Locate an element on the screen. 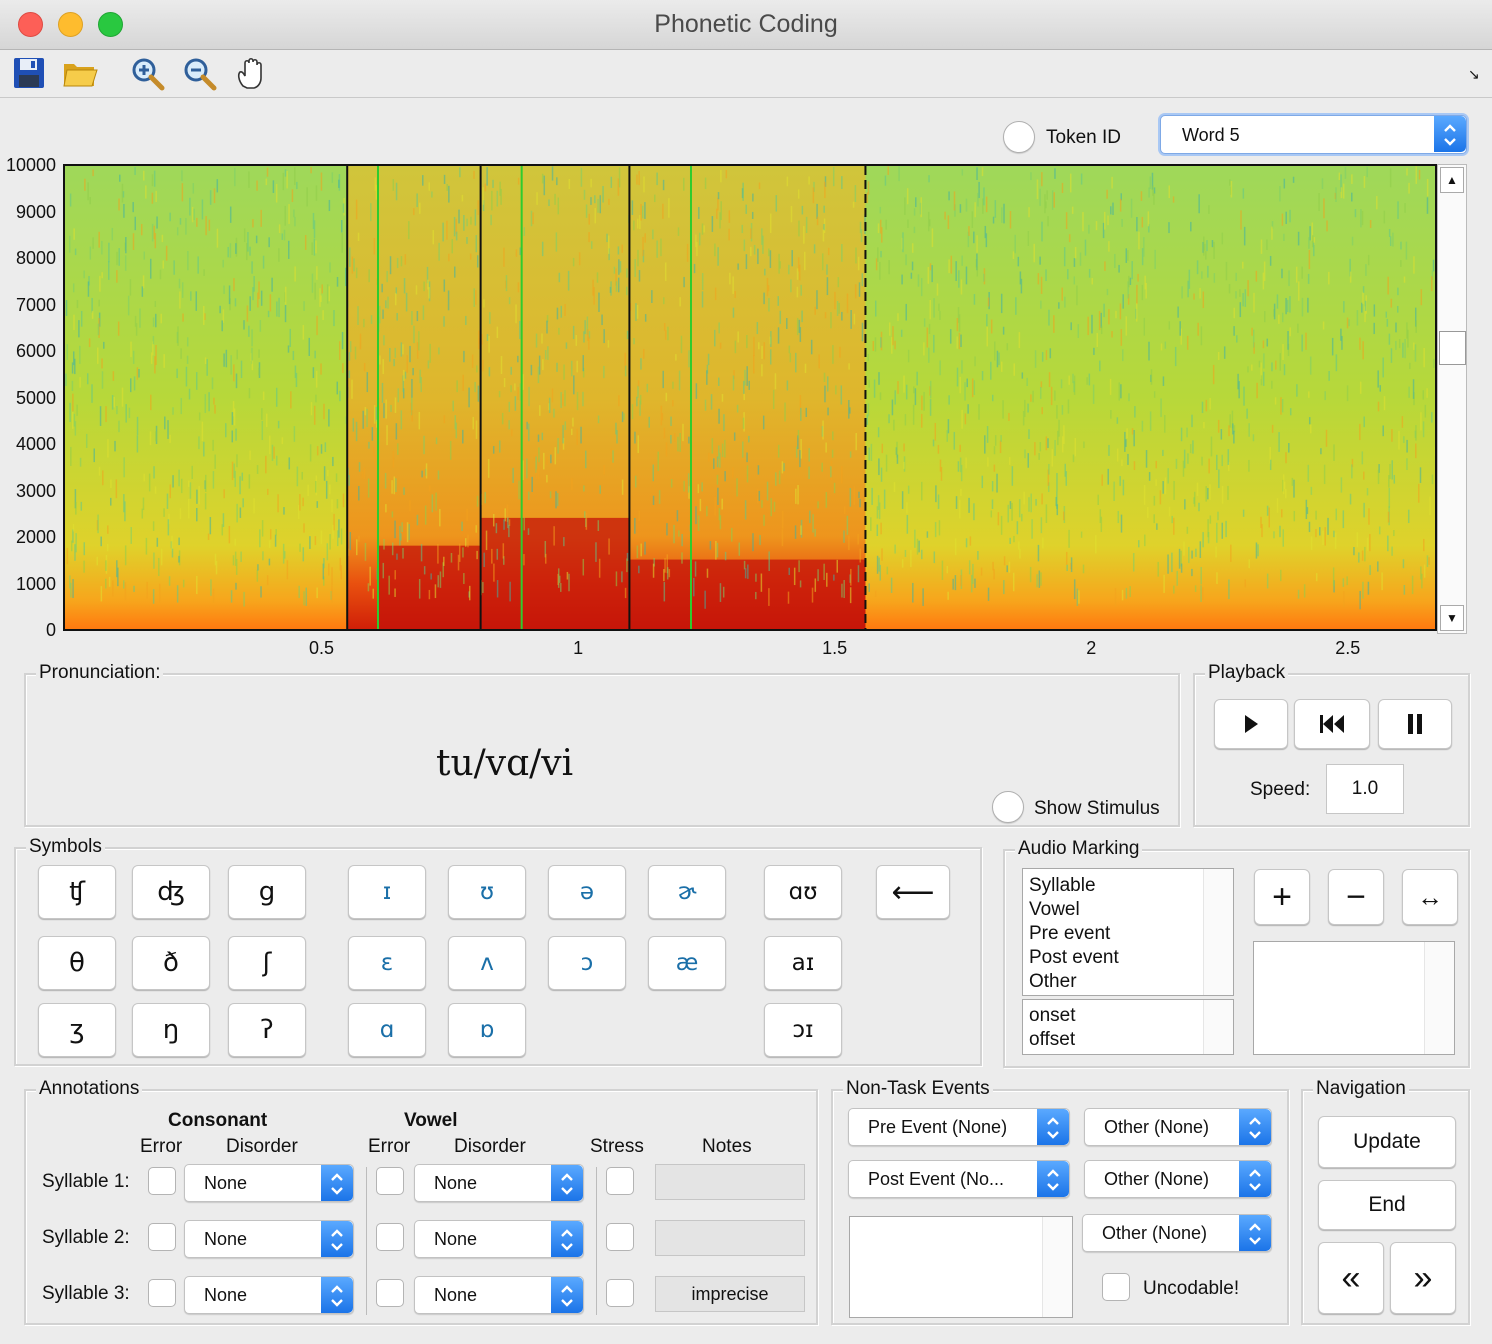  word-select: Word 5 is located at coordinates (1313, 134).